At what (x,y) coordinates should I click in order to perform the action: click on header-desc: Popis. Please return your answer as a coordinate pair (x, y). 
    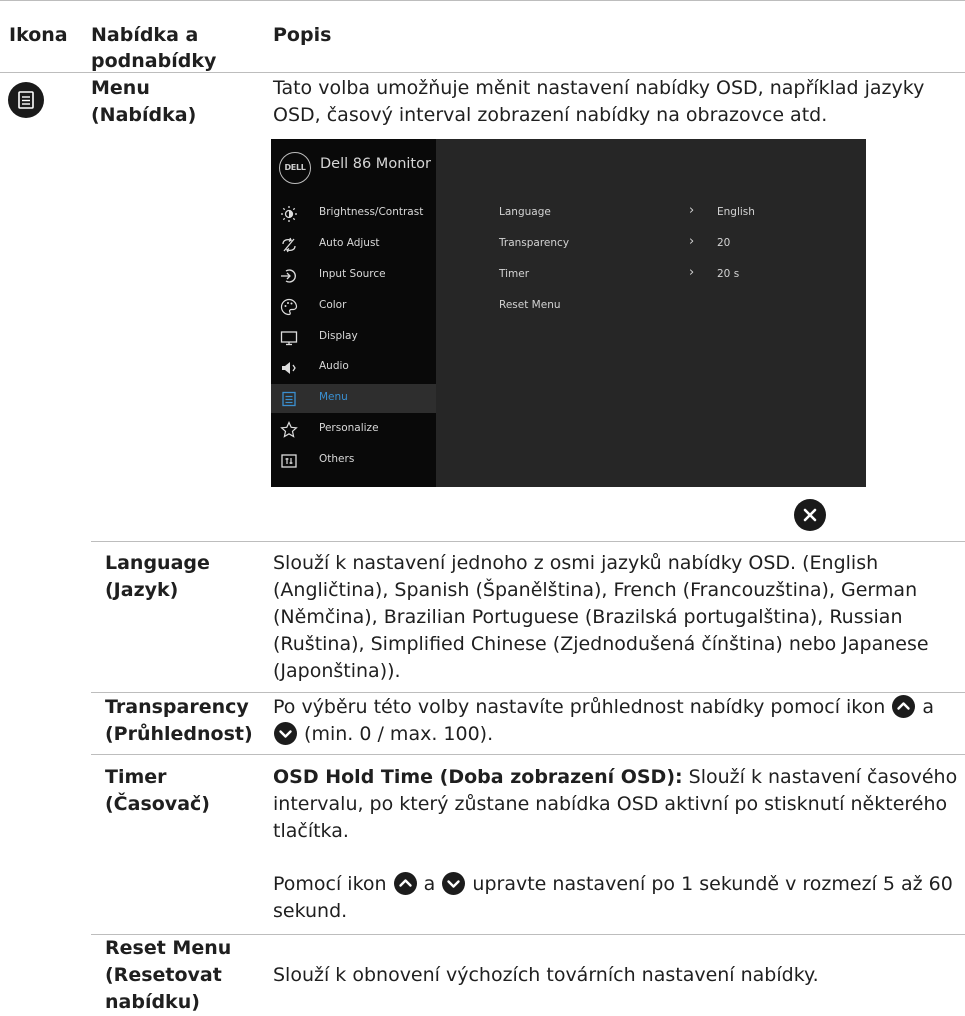
    Looking at the image, I should click on (302, 35).